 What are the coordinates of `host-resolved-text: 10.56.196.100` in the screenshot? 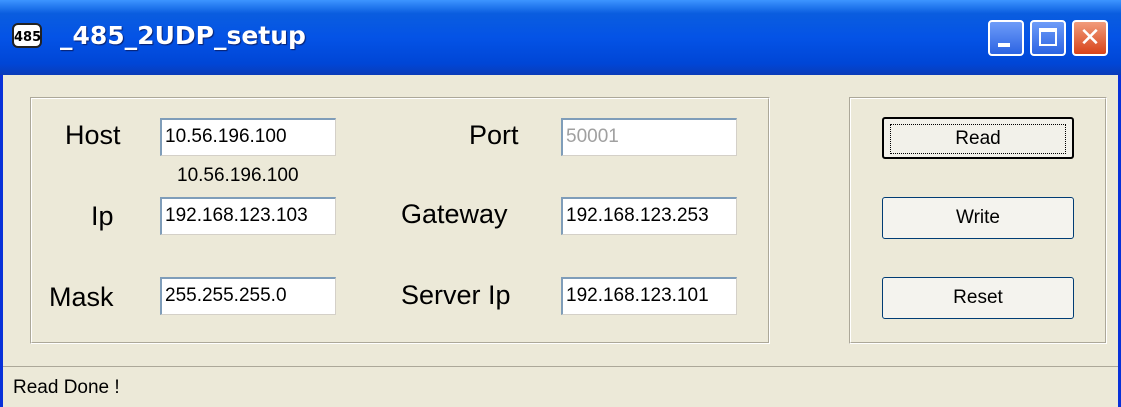 It's located at (238, 175).